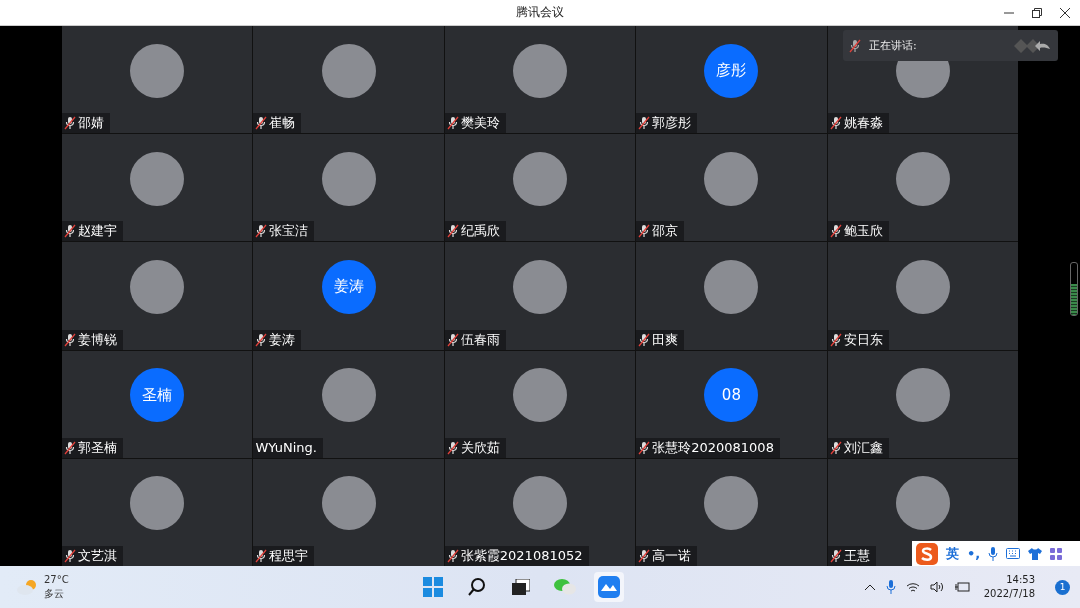 This screenshot has height=608, width=1080. Describe the element at coordinates (480, 447) in the screenshot. I see `participant-name: 关欣茹` at that location.